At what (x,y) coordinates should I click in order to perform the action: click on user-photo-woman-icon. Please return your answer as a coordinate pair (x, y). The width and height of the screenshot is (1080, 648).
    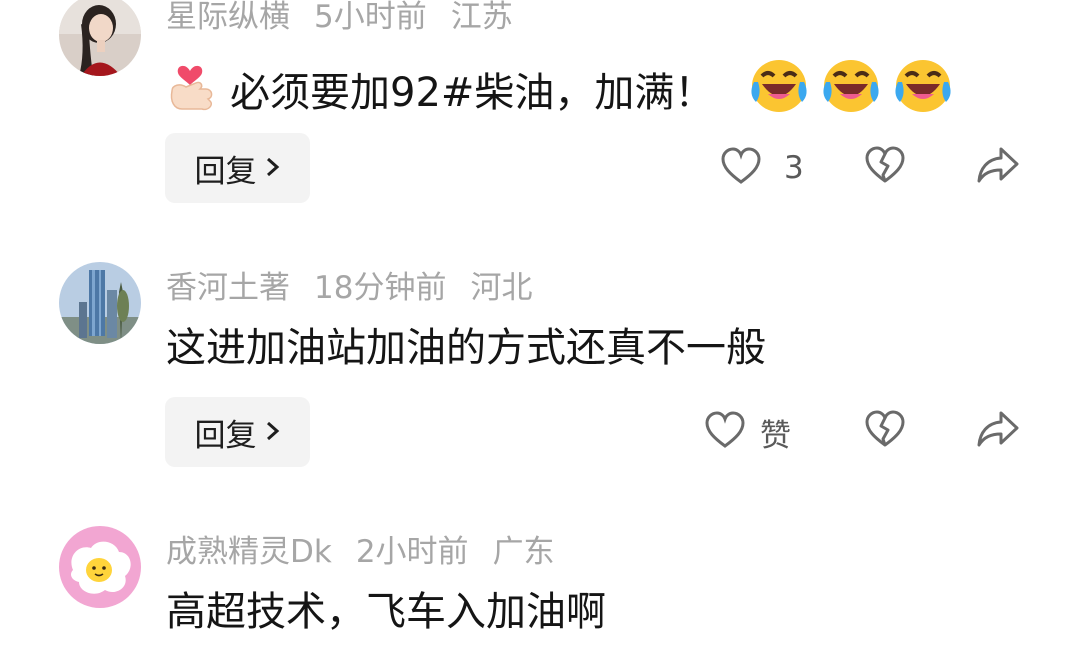
    Looking at the image, I should click on (100, 38).